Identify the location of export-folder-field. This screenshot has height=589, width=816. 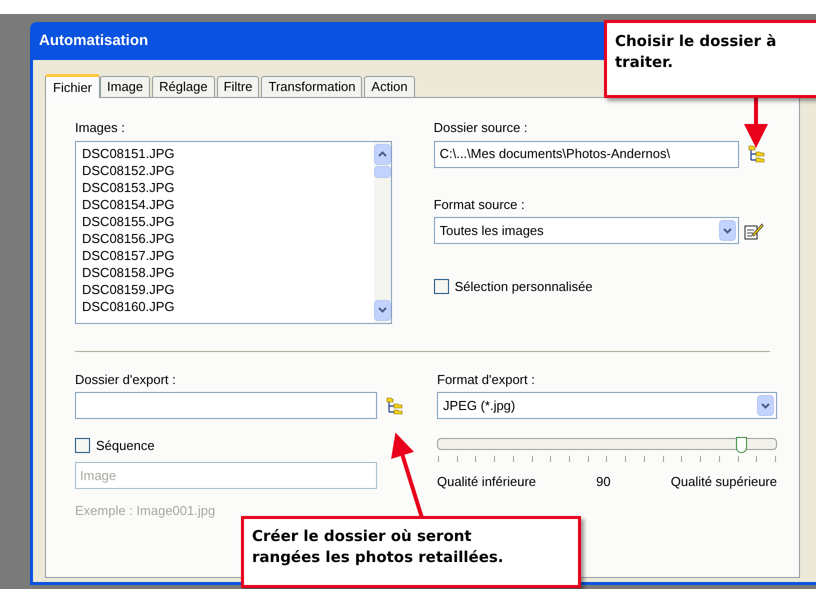
(226, 405).